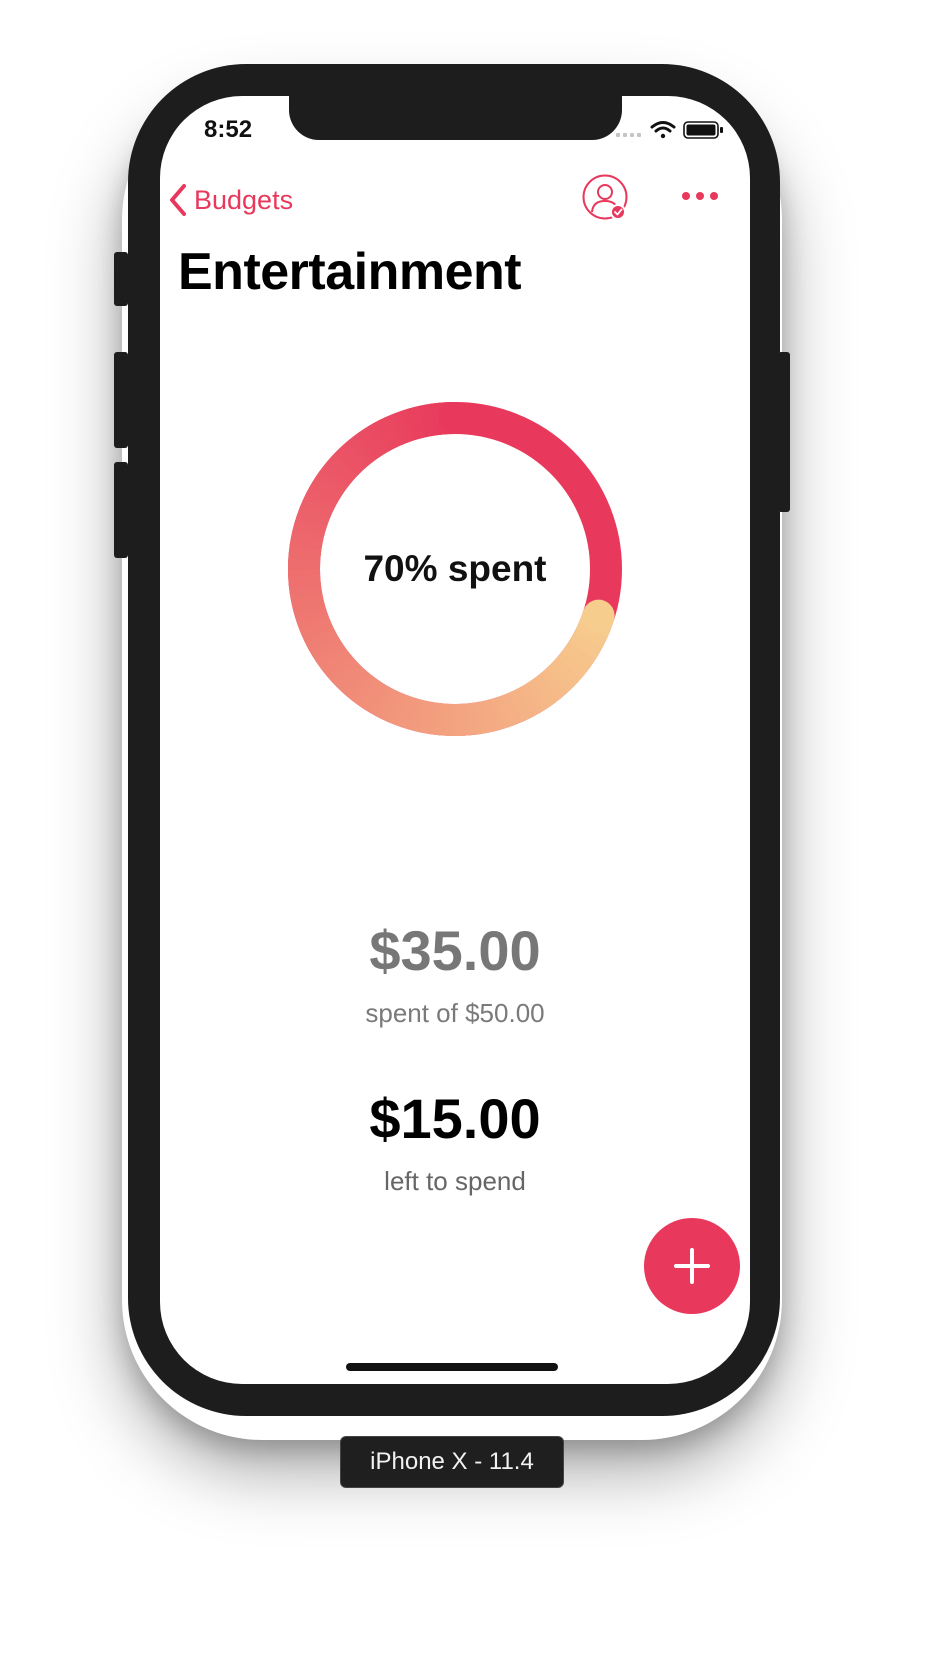 Image resolution: width=952 pixels, height=1654 pixels. What do you see at coordinates (228, 129) in the screenshot?
I see `status-time: 8:52` at bounding box center [228, 129].